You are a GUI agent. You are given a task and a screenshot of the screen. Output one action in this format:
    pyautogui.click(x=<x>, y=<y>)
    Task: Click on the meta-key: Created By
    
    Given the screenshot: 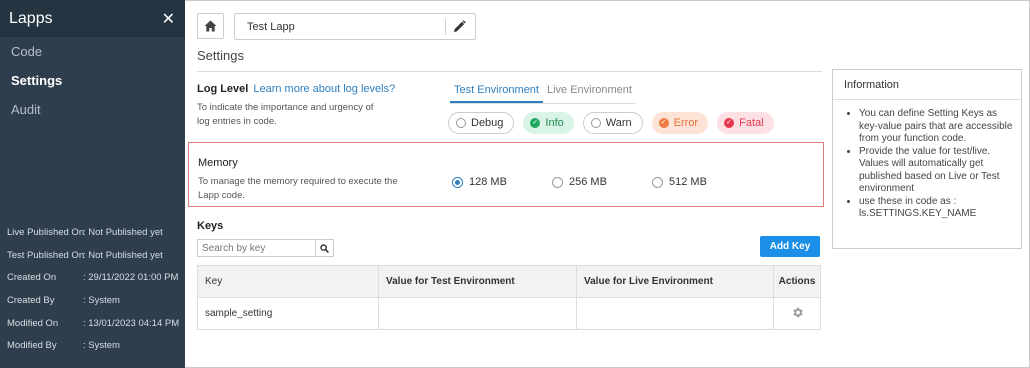 What is the action you would take?
    pyautogui.click(x=31, y=300)
    